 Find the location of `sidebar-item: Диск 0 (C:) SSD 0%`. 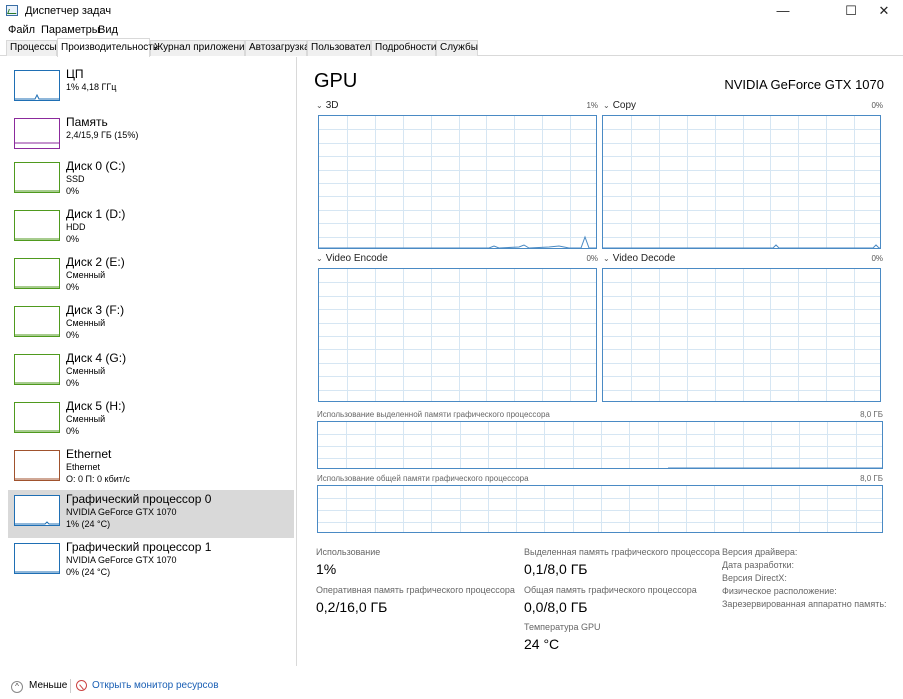

sidebar-item: Диск 0 (C:) SSD 0% is located at coordinates (151, 181).